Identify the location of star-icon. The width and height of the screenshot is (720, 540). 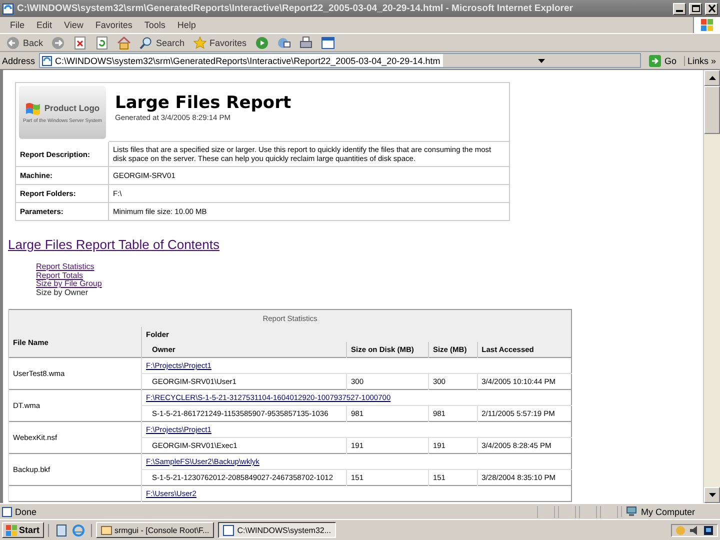
(199, 43).